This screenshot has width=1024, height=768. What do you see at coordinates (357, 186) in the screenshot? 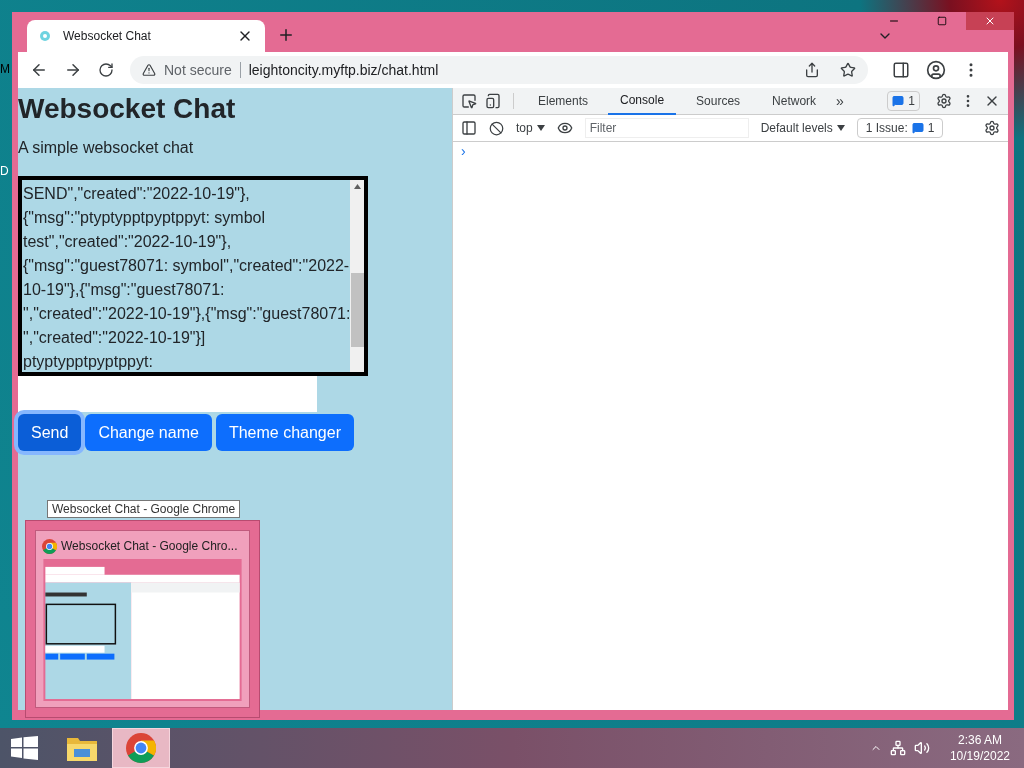
I see `scroll-up-arrow-icon` at bounding box center [357, 186].